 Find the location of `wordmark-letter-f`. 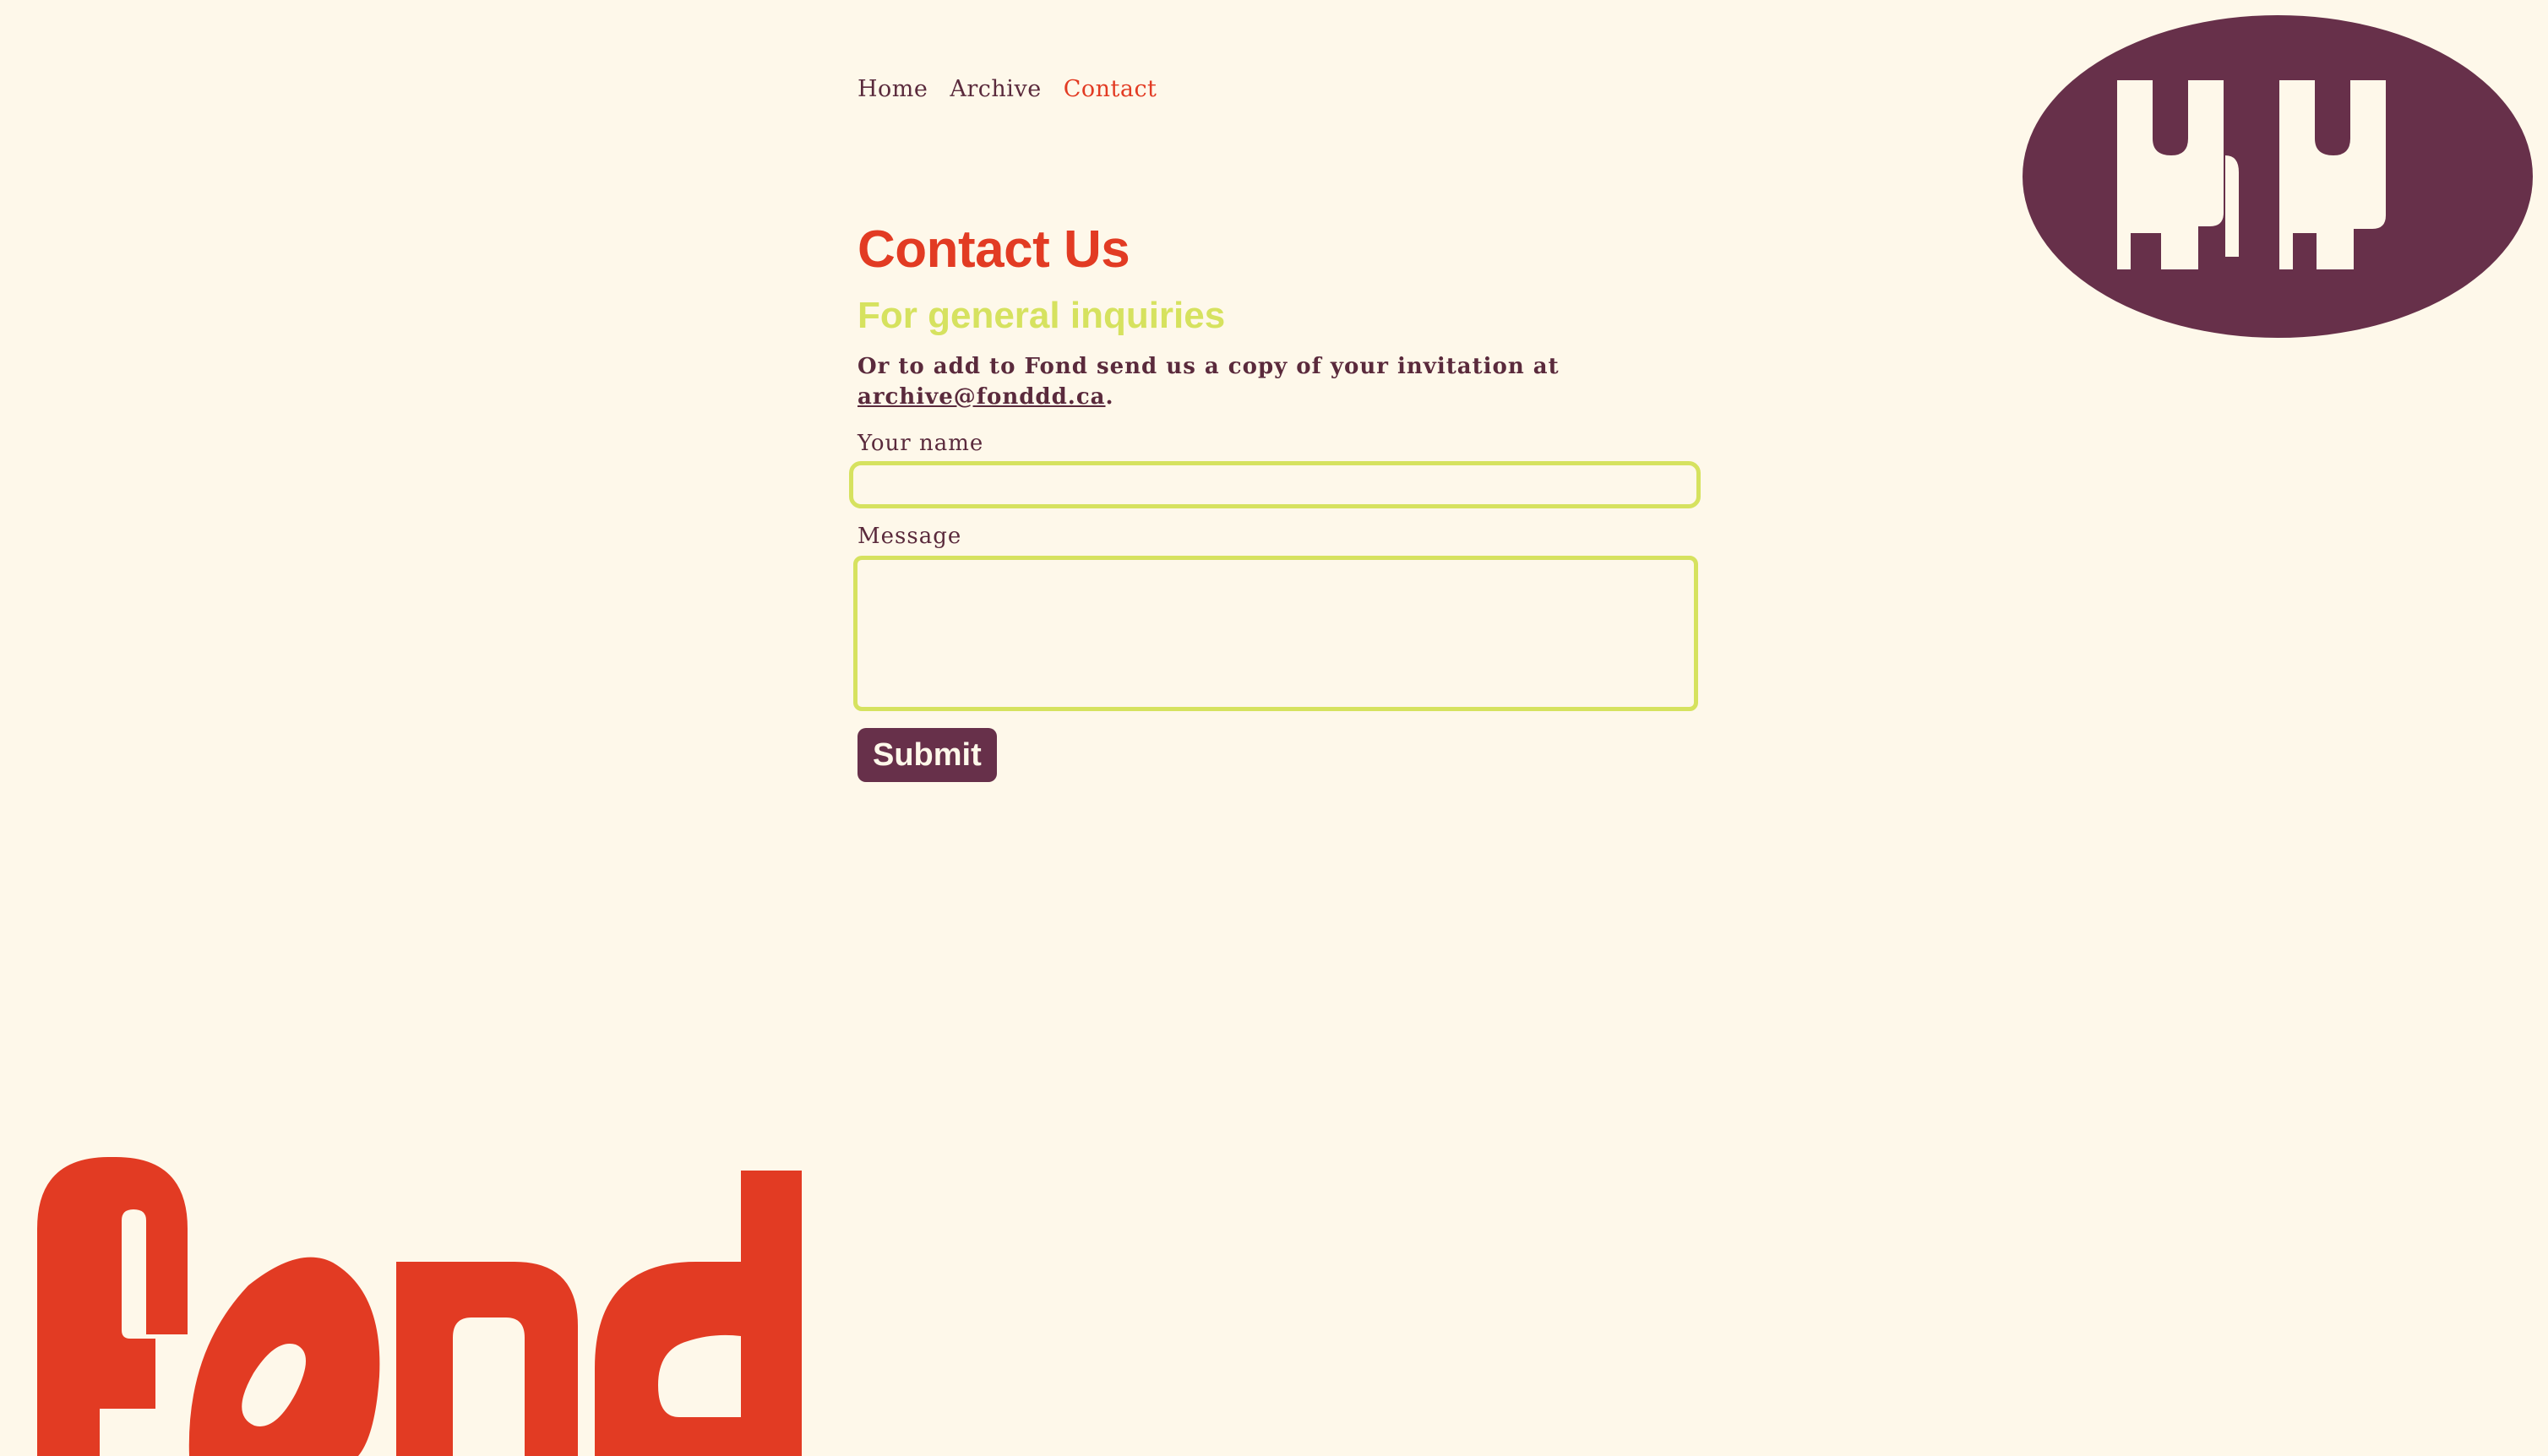

wordmark-letter-f is located at coordinates (112, 1306).